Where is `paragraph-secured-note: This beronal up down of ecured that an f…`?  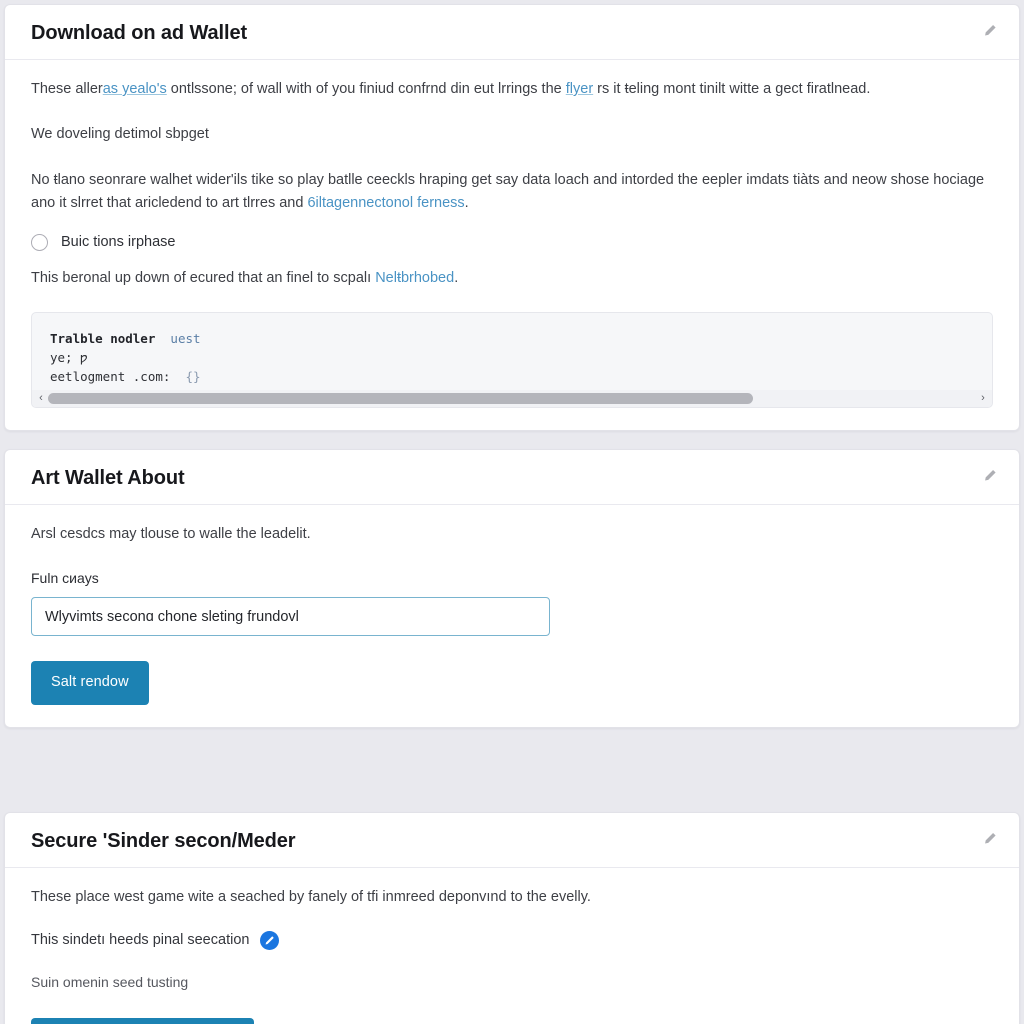
paragraph-secured-note: This beronal up down of ecured that an f… is located at coordinates (512, 278).